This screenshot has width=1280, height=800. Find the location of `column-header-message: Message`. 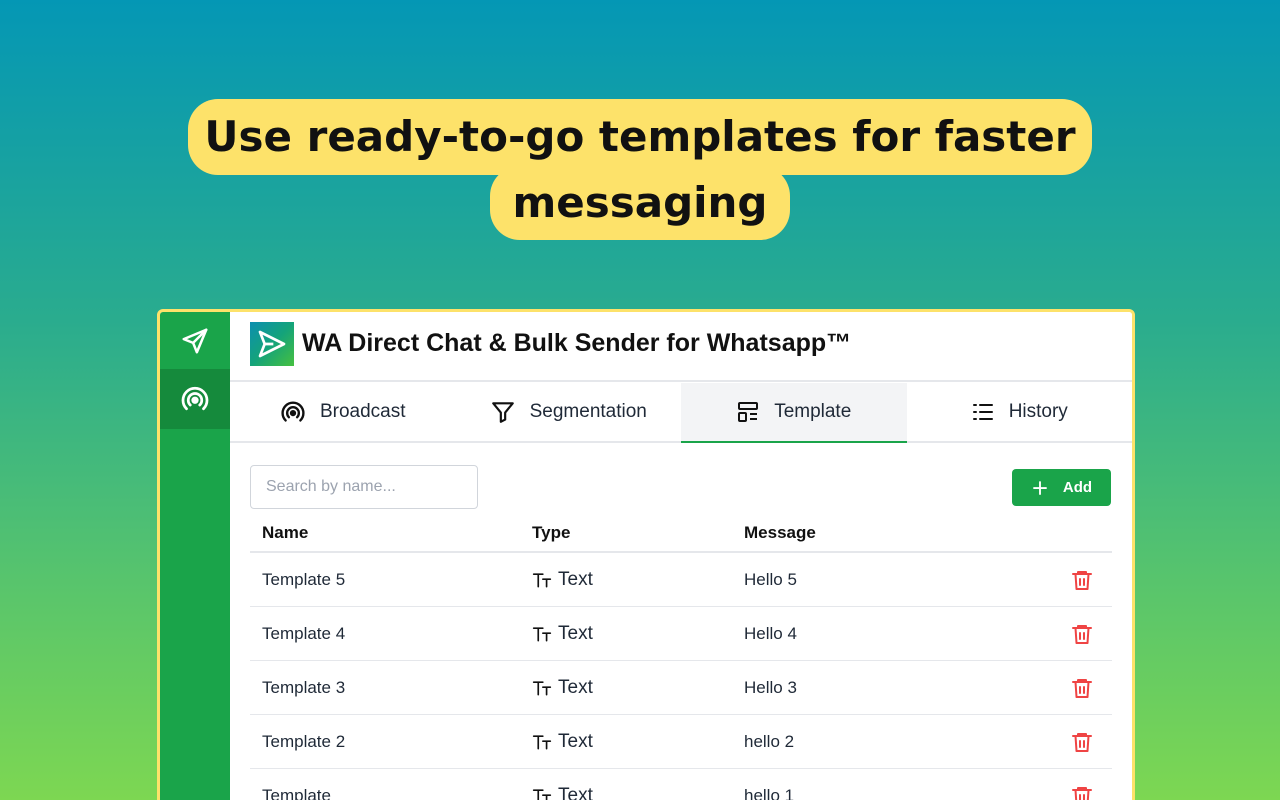

column-header-message: Message is located at coordinates (780, 532).